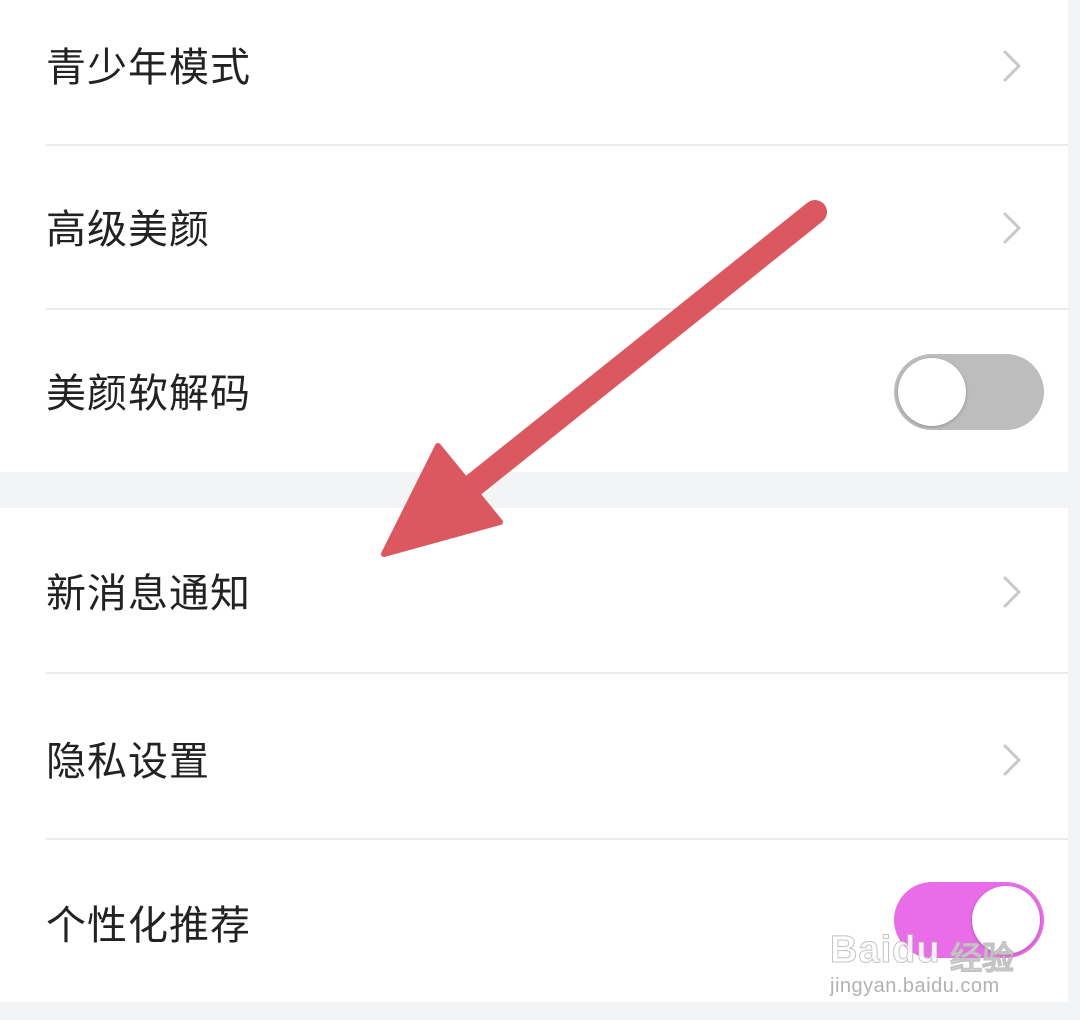  I want to click on watermark-brand: Baidu, so click(885, 950).